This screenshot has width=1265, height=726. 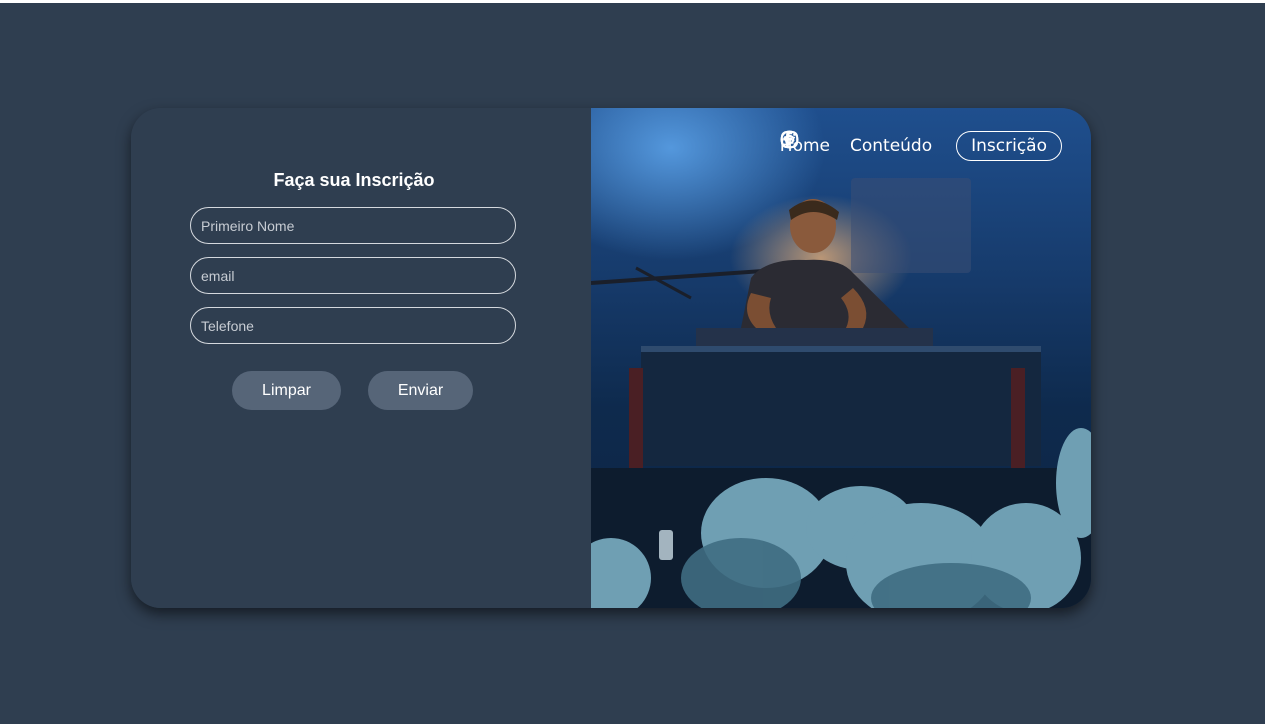 What do you see at coordinates (353, 325) in the screenshot?
I see `phone-input` at bounding box center [353, 325].